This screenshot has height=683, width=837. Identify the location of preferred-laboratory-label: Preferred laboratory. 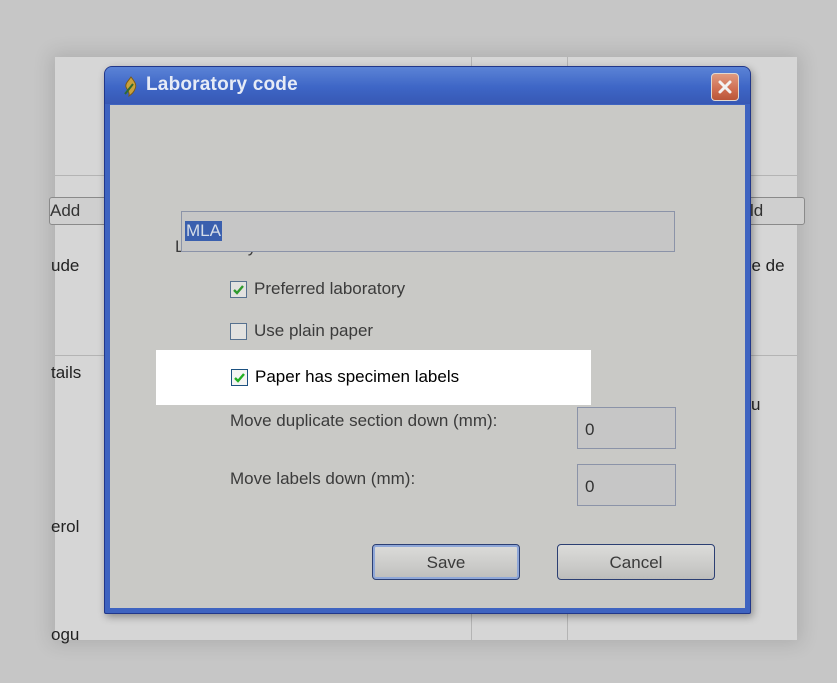
(330, 288).